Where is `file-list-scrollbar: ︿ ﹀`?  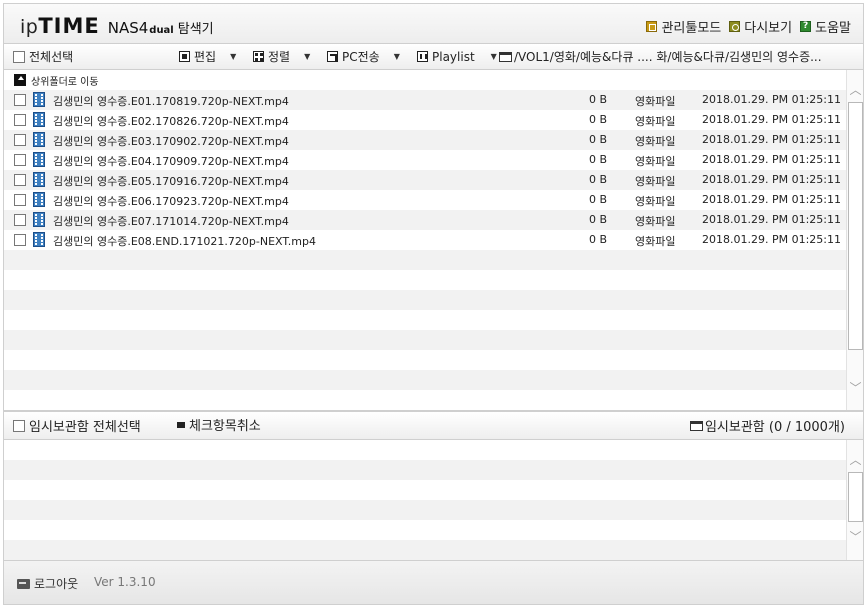 file-list-scrollbar: ︿ ﹀ is located at coordinates (854, 240).